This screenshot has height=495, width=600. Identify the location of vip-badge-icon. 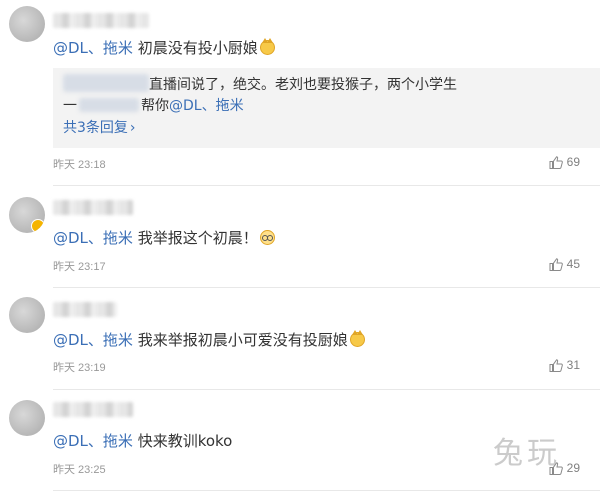
(38, 226).